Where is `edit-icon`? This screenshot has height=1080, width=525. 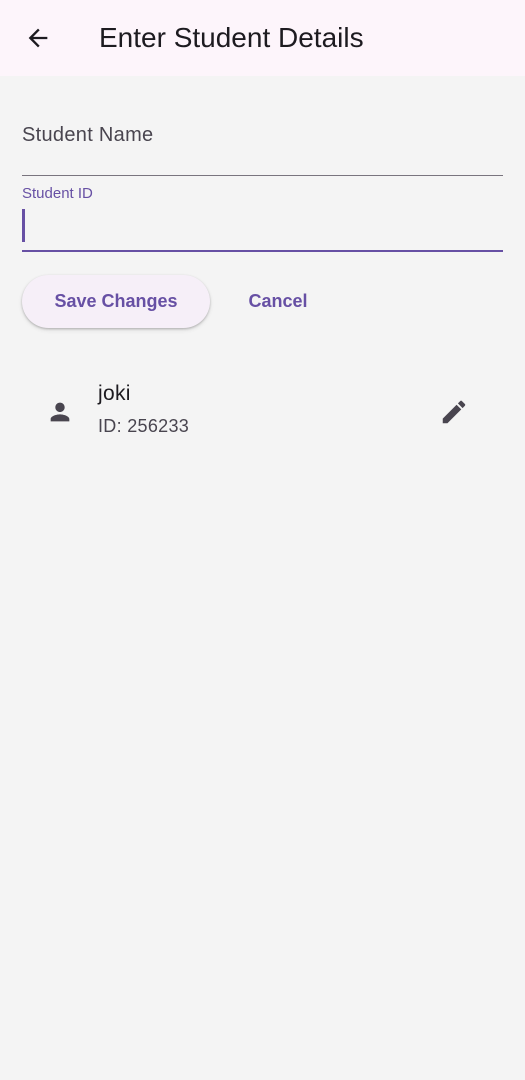
edit-icon is located at coordinates (454, 412).